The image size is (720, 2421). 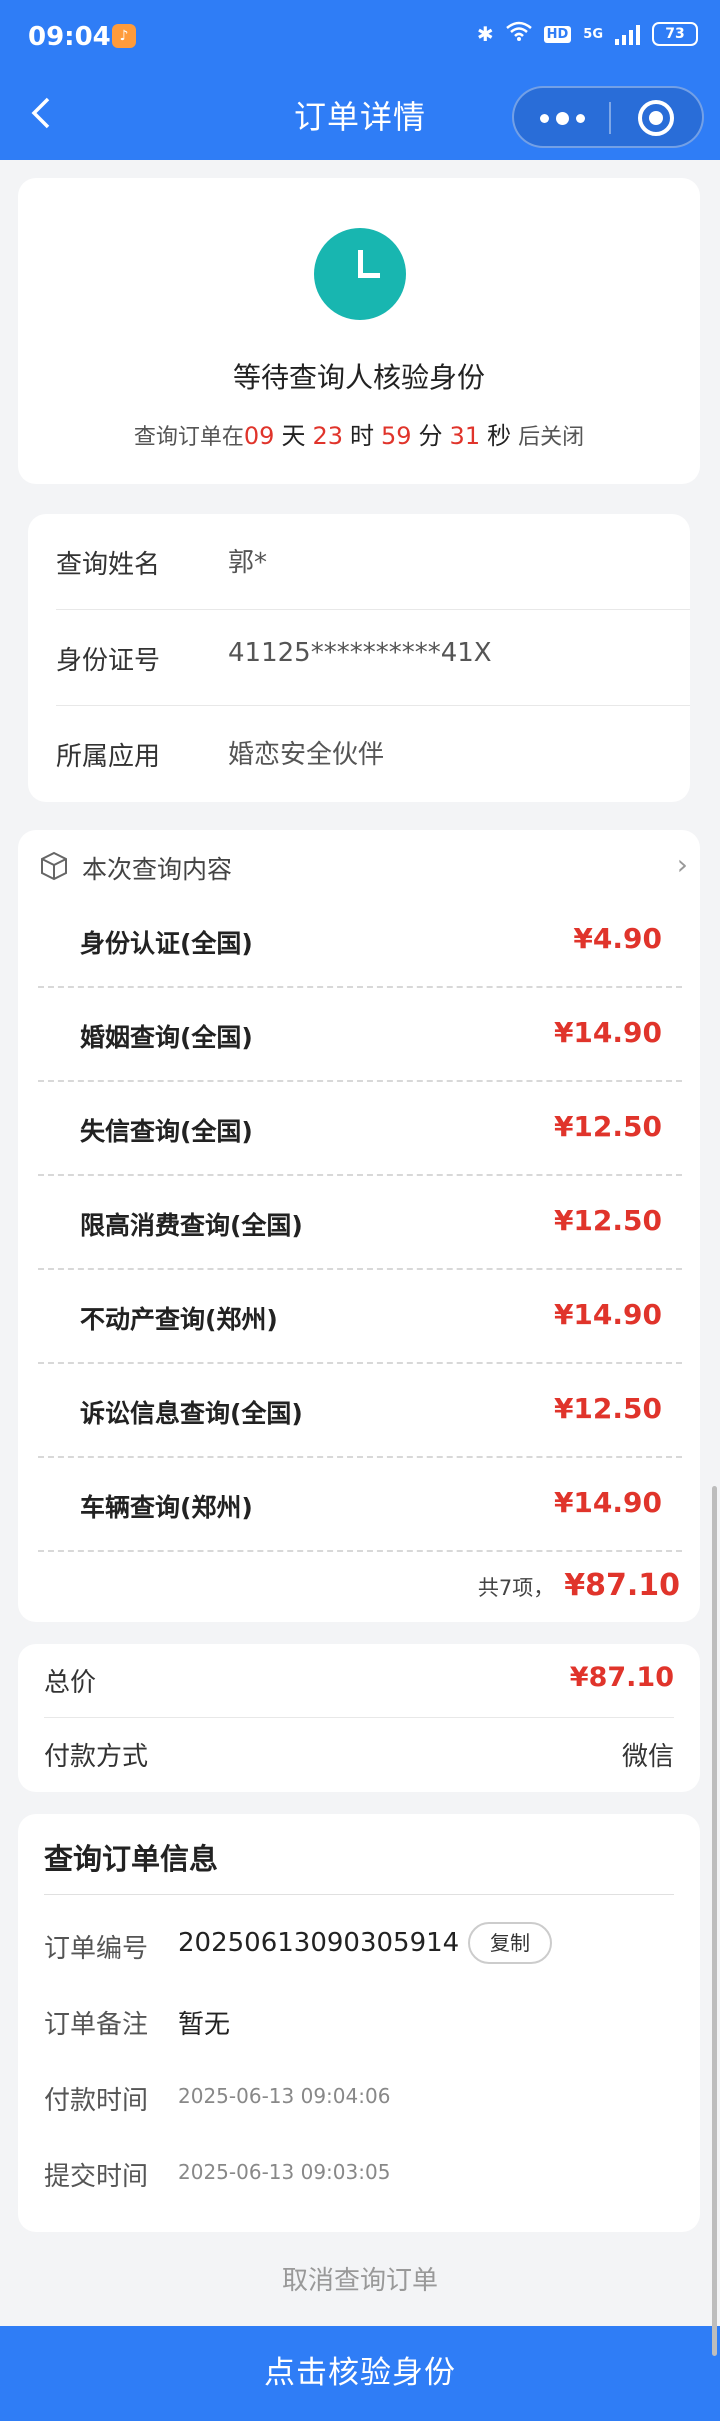 I want to click on order-number-row: 订单编号 20250613090305914 复制, so click(x=364, y=1948).